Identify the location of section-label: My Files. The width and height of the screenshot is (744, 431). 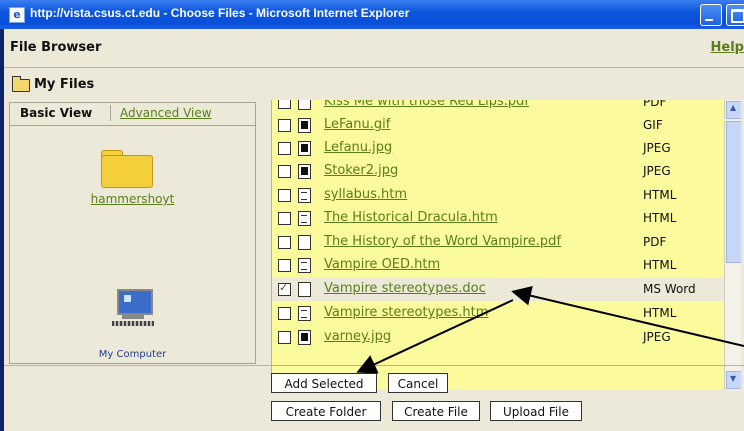
(64, 84).